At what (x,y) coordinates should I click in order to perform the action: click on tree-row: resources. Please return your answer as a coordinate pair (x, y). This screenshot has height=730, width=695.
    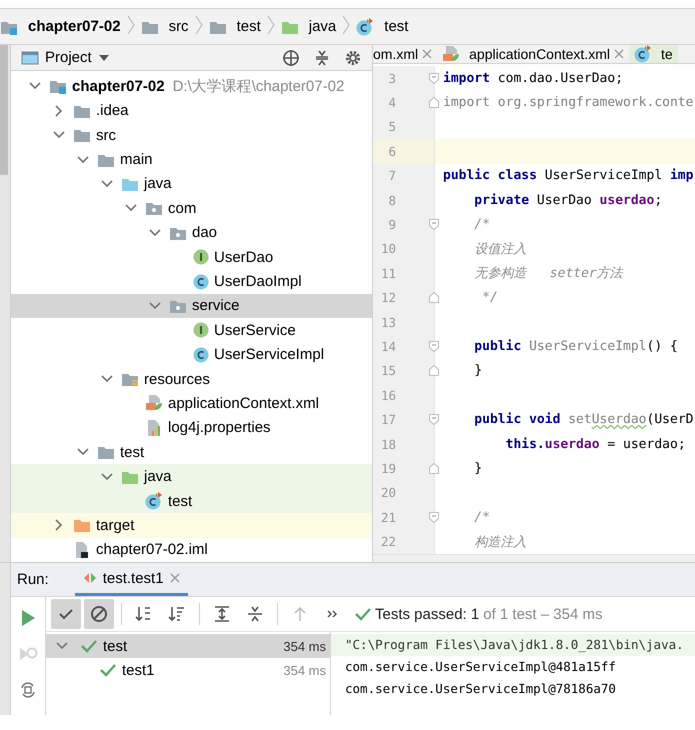
    Looking at the image, I should click on (191, 379).